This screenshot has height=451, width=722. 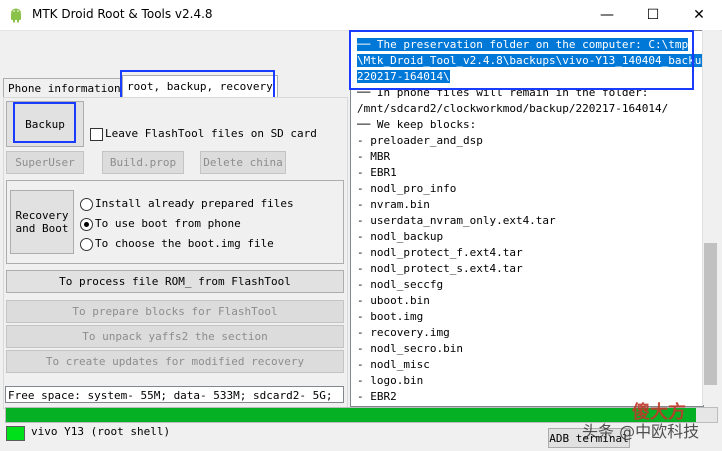 I want to click on log-line: - nodl_secro.bin, so click(x=410, y=349).